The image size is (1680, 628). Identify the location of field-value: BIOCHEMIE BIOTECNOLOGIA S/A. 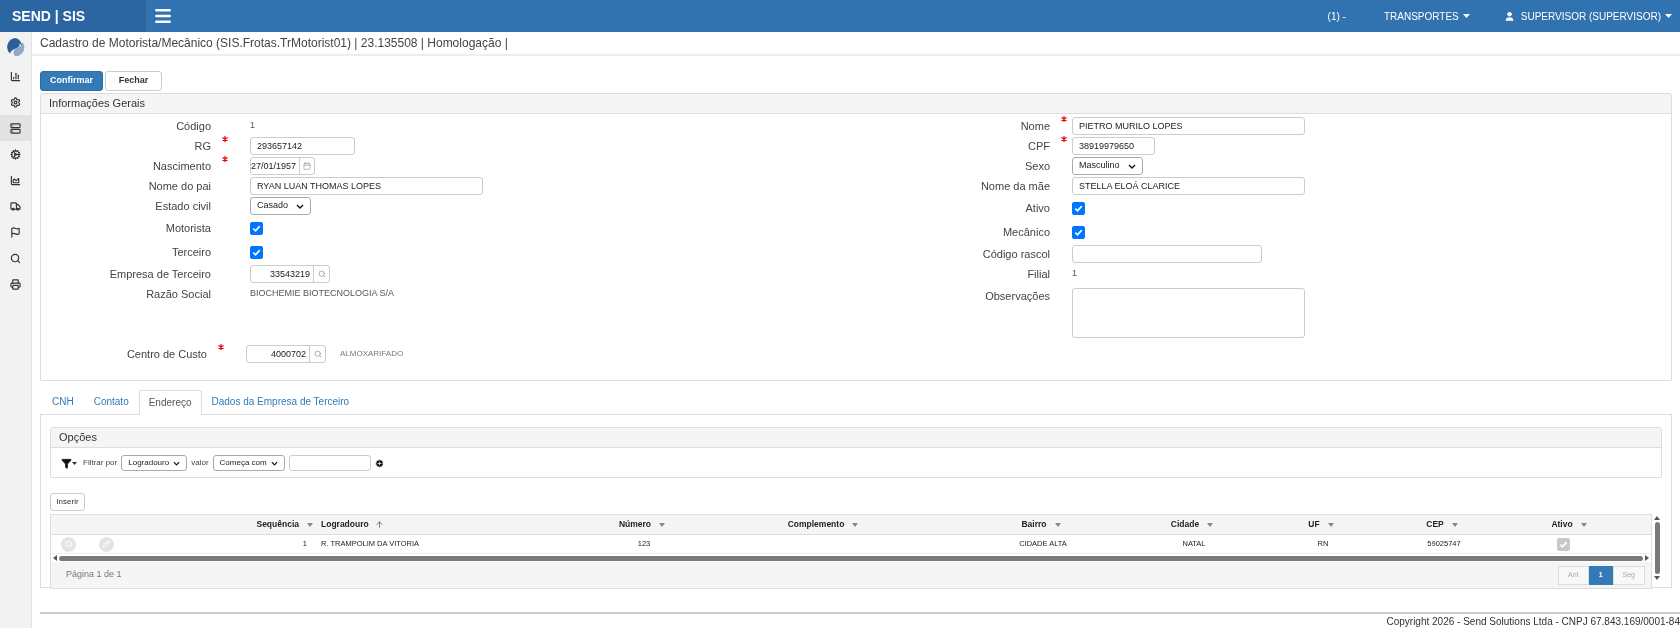
(322, 294).